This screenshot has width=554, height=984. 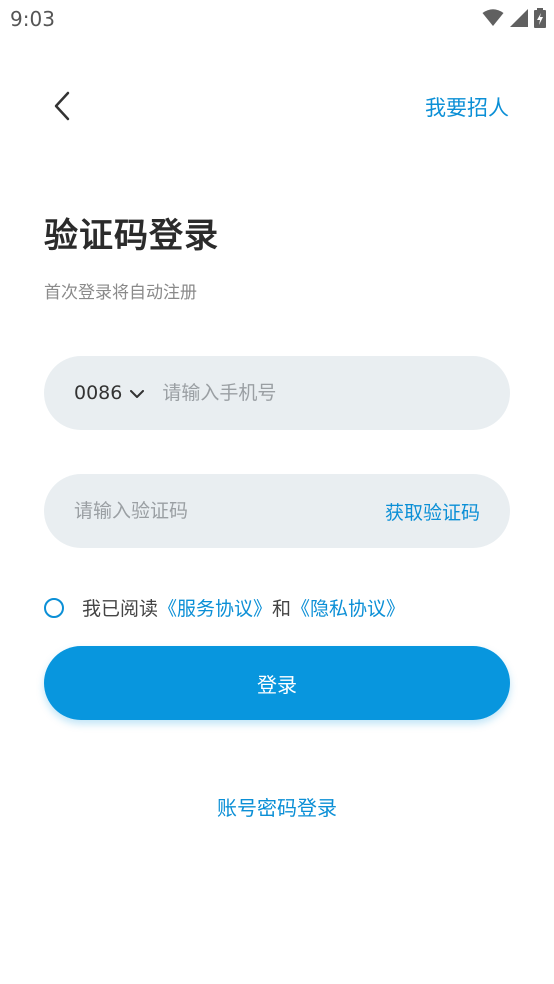 What do you see at coordinates (137, 393) in the screenshot?
I see `chevron-down-icon` at bounding box center [137, 393].